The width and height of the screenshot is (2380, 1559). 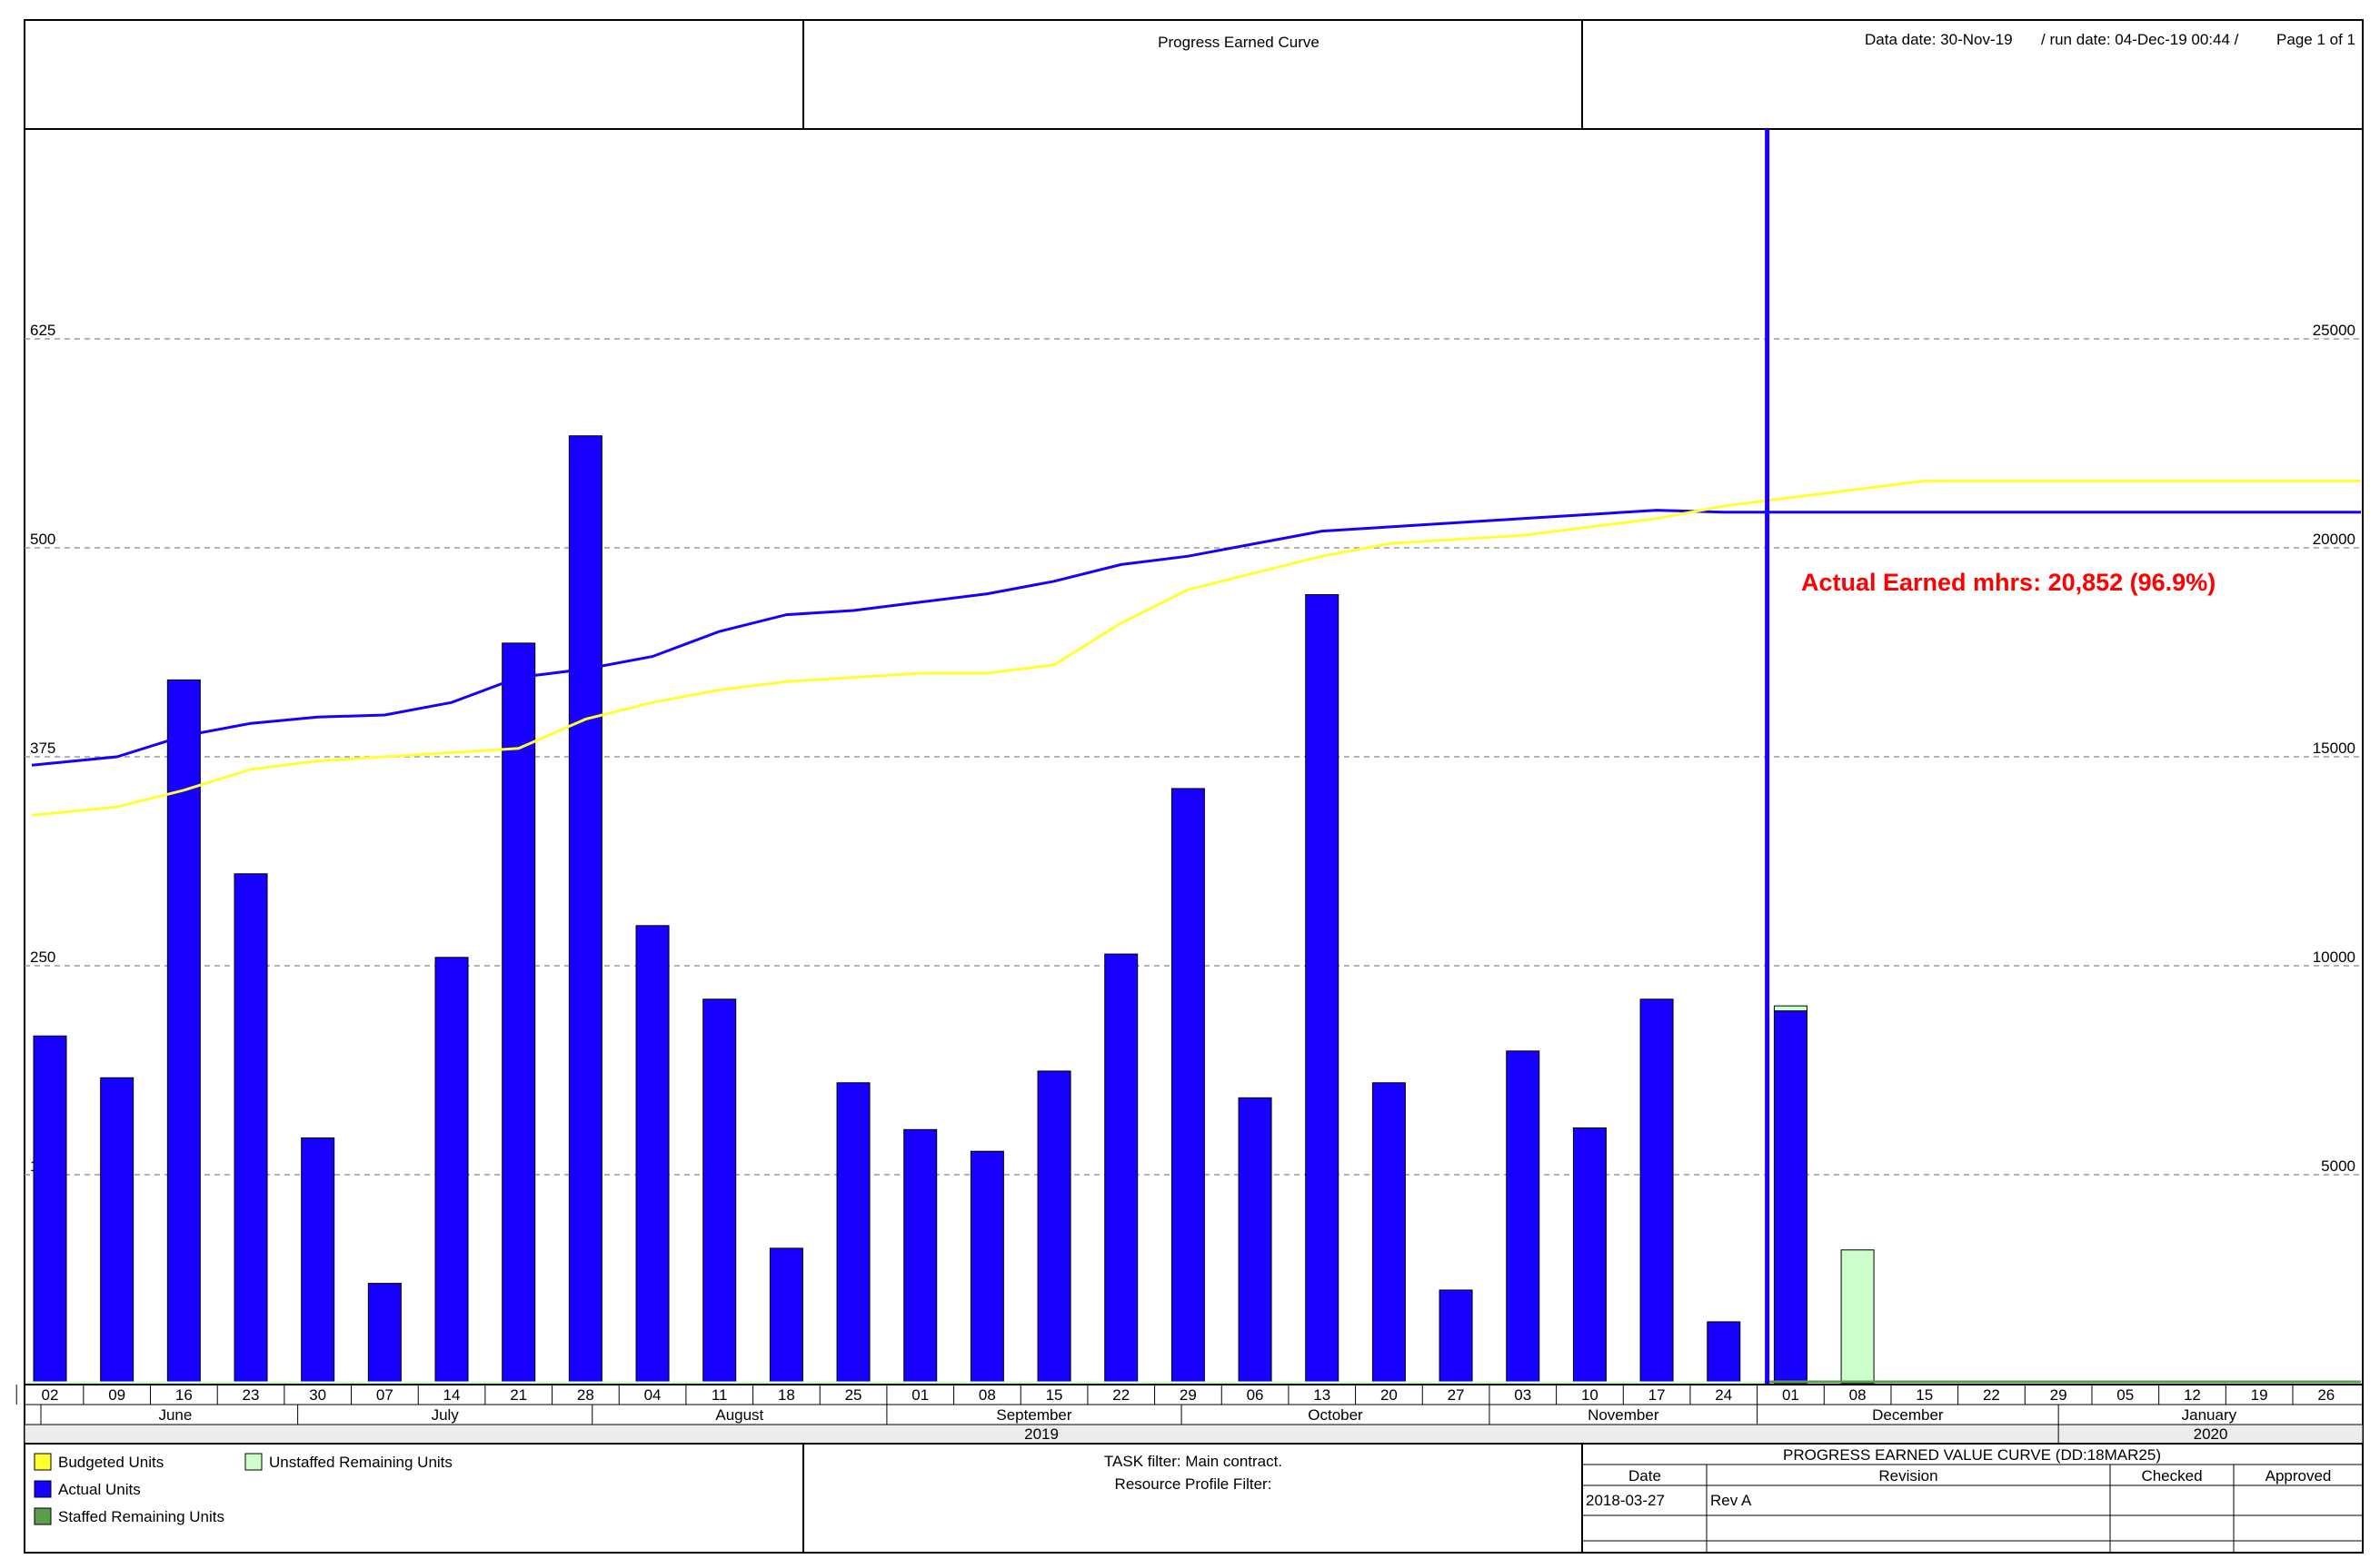 What do you see at coordinates (1193, 1484) in the screenshot?
I see `resource-filter-text: Resource Profile Filter:` at bounding box center [1193, 1484].